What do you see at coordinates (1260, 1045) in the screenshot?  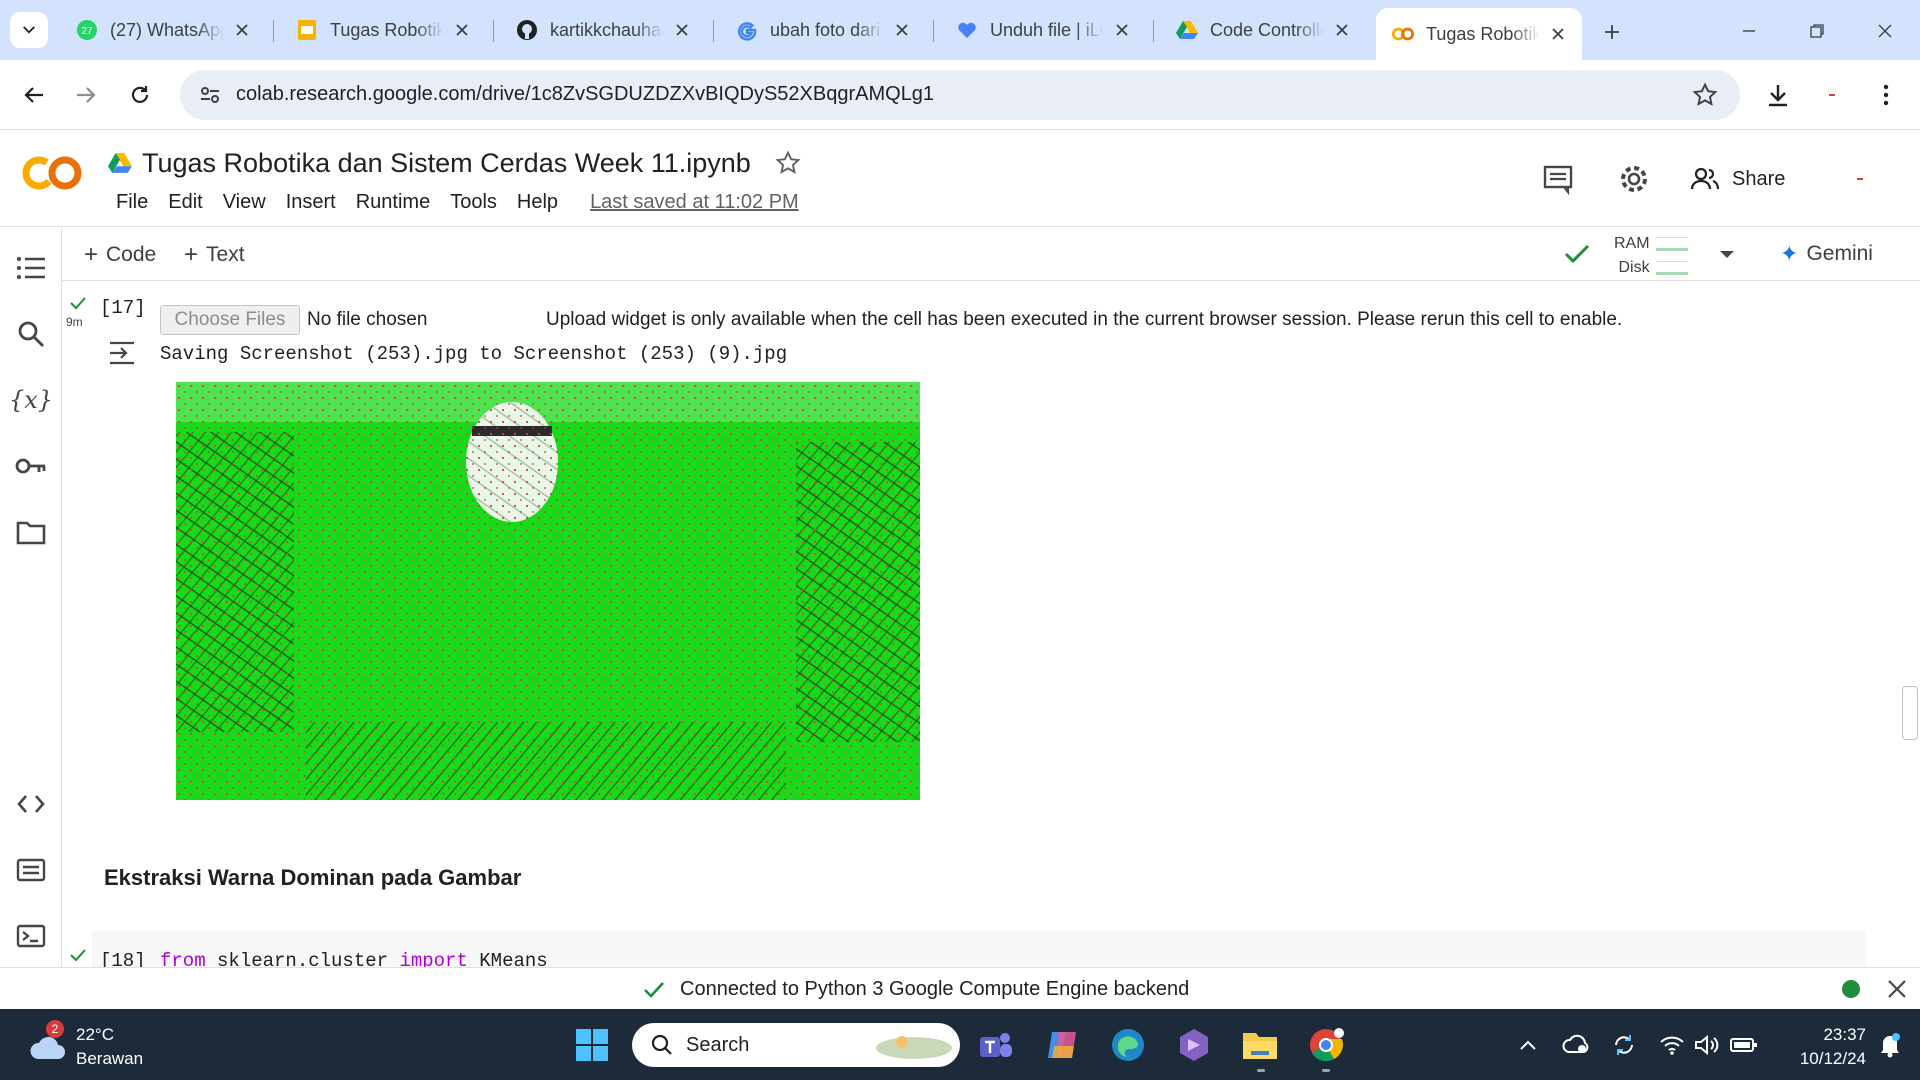 I see `file-explorer-app` at bounding box center [1260, 1045].